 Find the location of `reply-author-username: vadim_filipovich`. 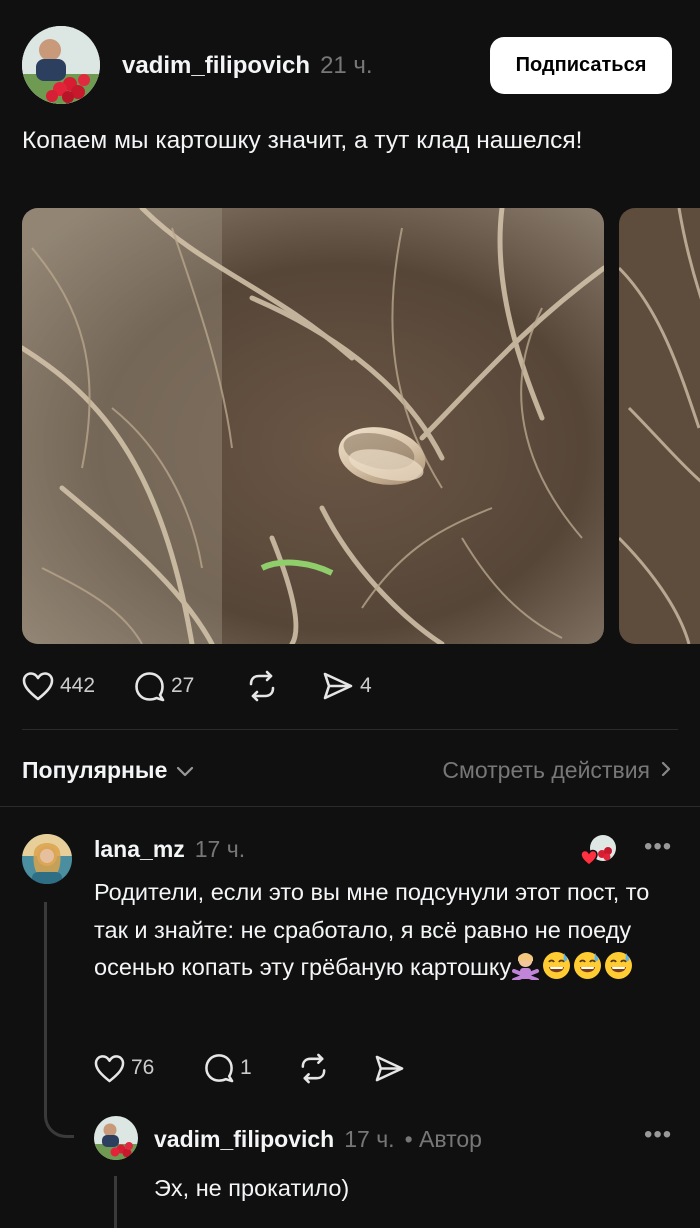

reply-author-username: vadim_filipovich is located at coordinates (244, 1139).